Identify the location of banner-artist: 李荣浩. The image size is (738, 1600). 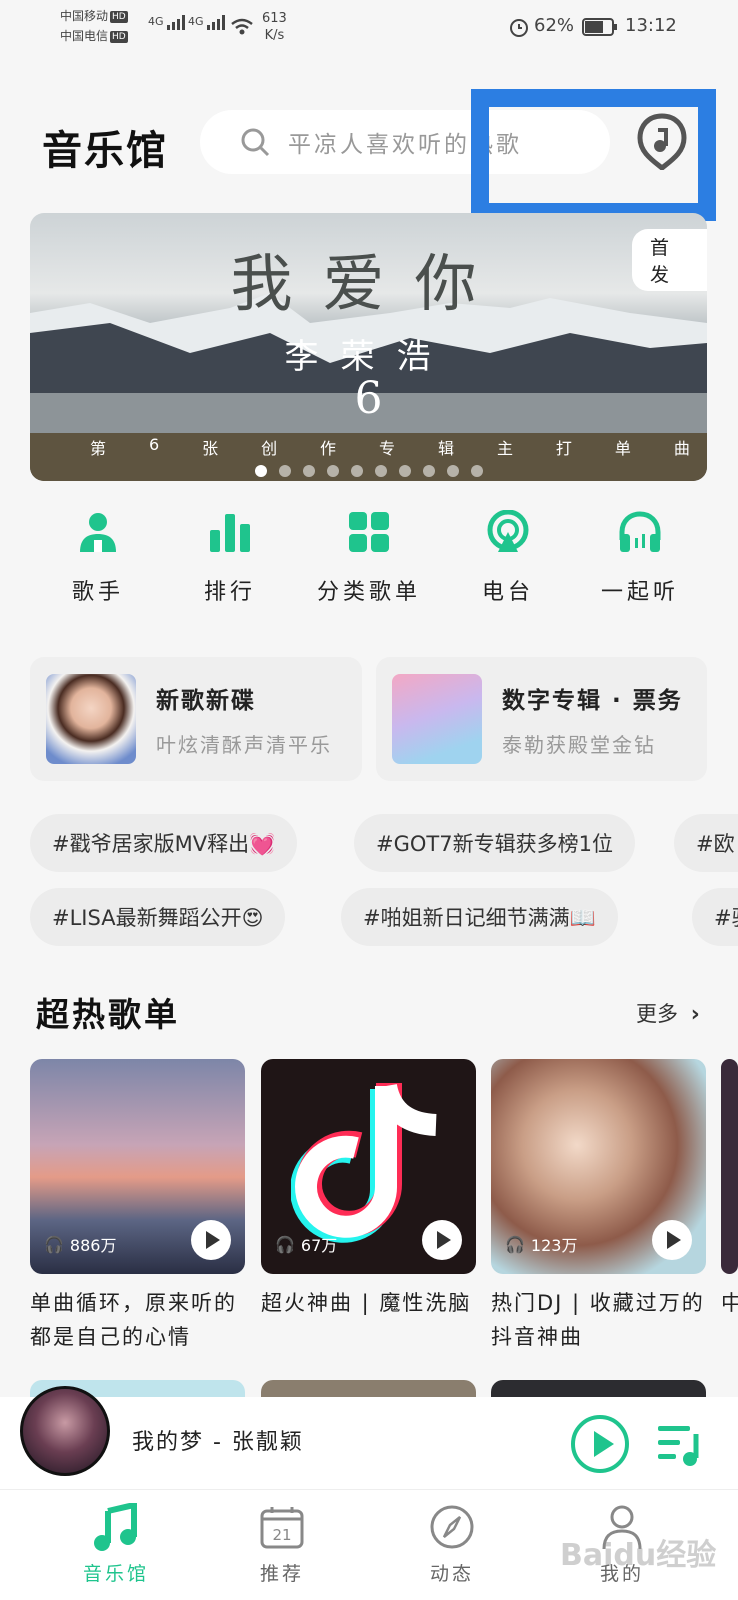
(368, 357).